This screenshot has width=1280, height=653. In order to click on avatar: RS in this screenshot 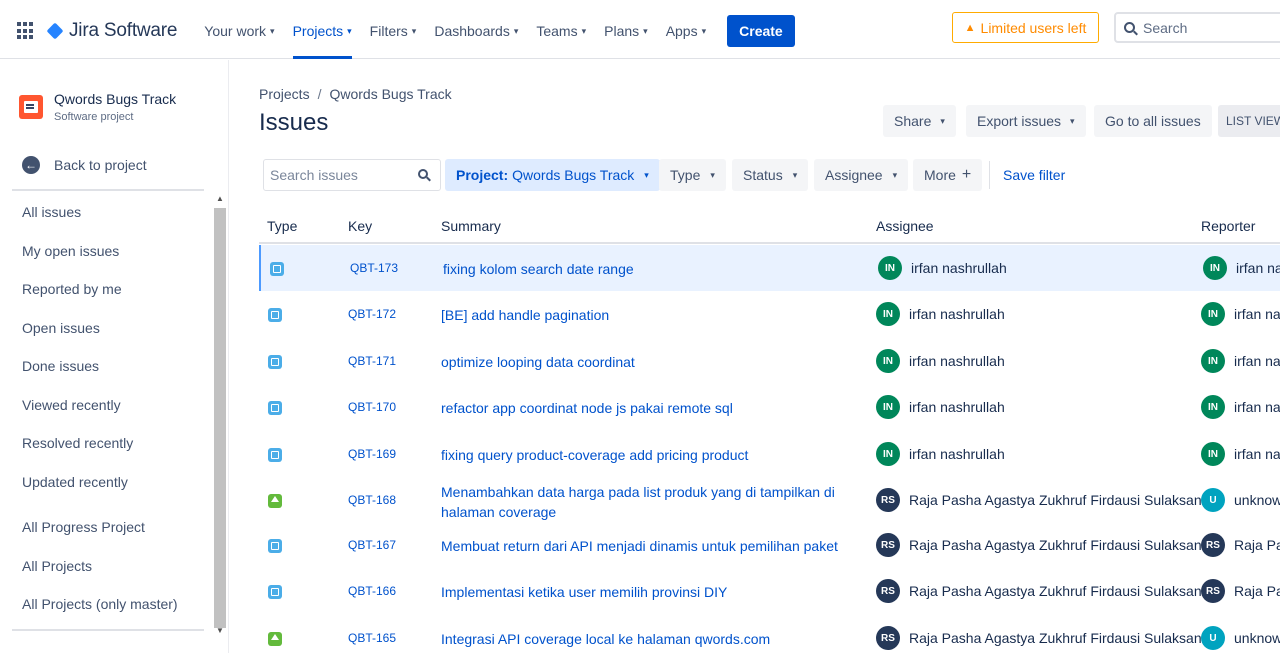, I will do `click(888, 638)`.